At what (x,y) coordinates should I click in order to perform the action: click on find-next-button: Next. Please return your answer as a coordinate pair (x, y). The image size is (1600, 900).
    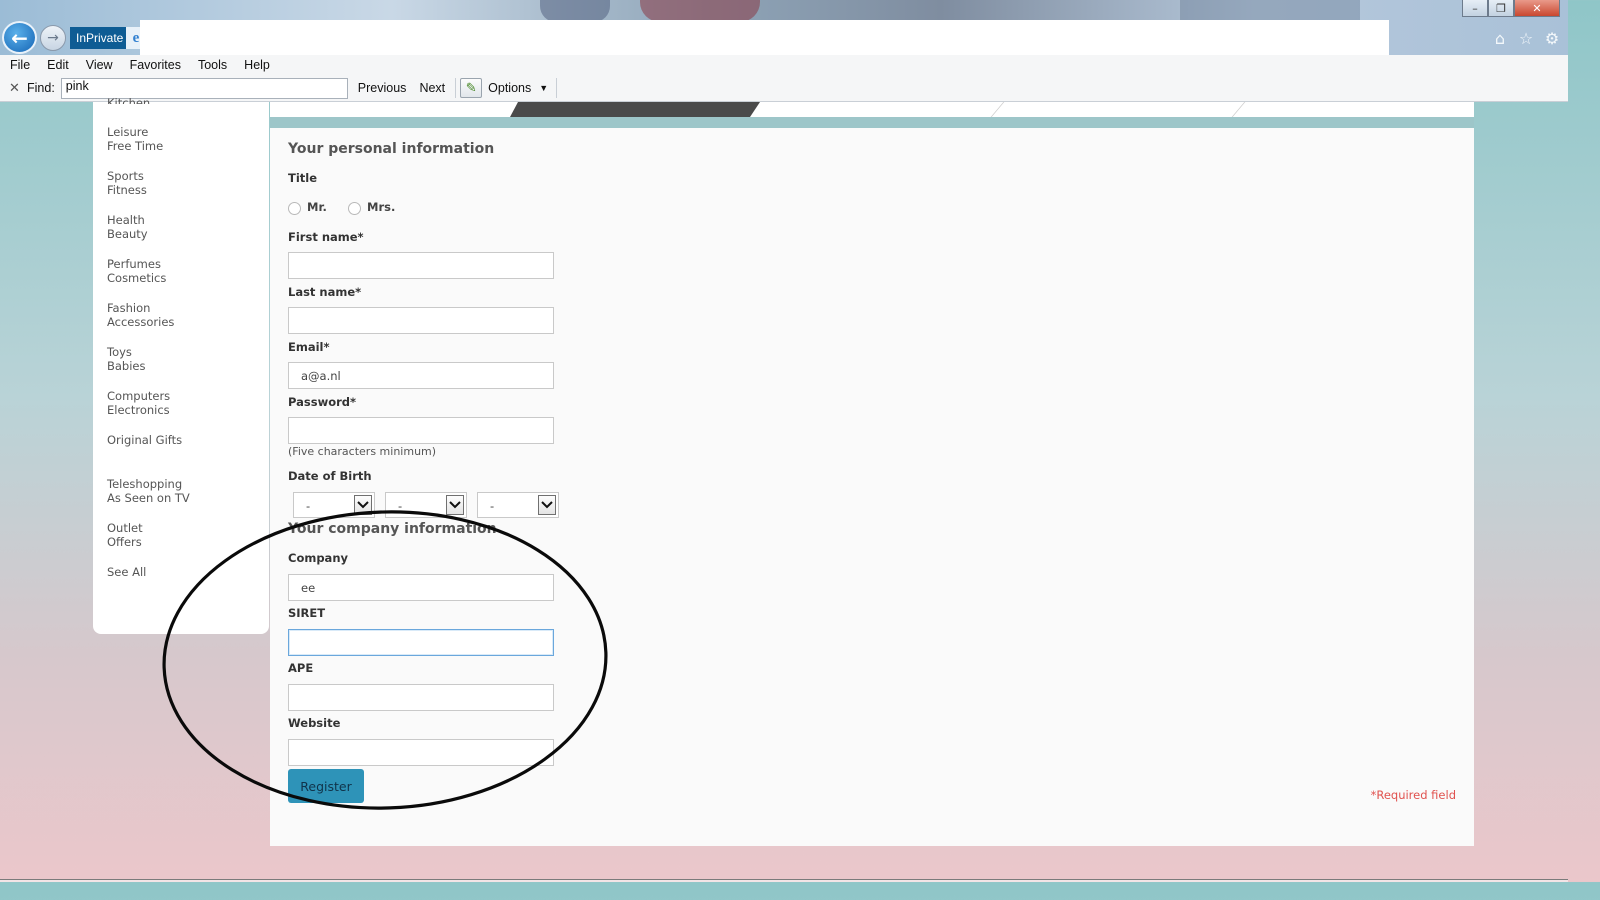
    Looking at the image, I should click on (432, 88).